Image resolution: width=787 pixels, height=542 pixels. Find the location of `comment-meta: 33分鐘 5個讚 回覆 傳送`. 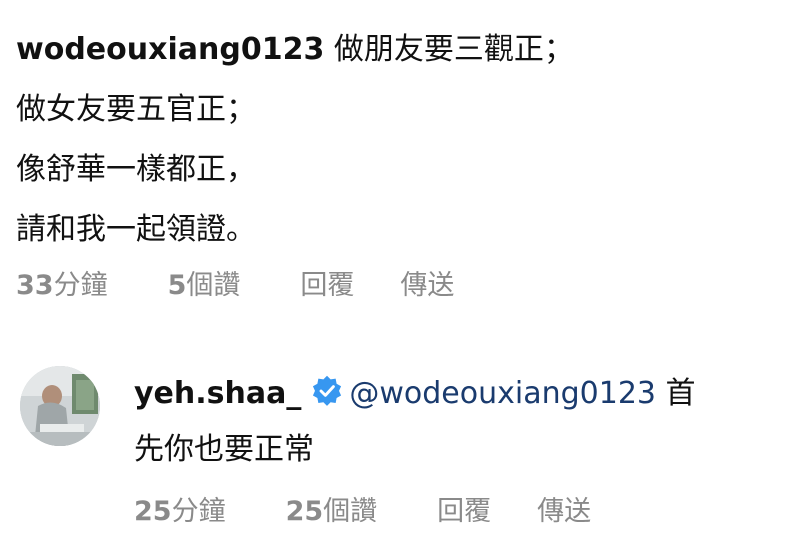

comment-meta: 33分鐘 5個讚 回覆 傳送 is located at coordinates (396, 282).